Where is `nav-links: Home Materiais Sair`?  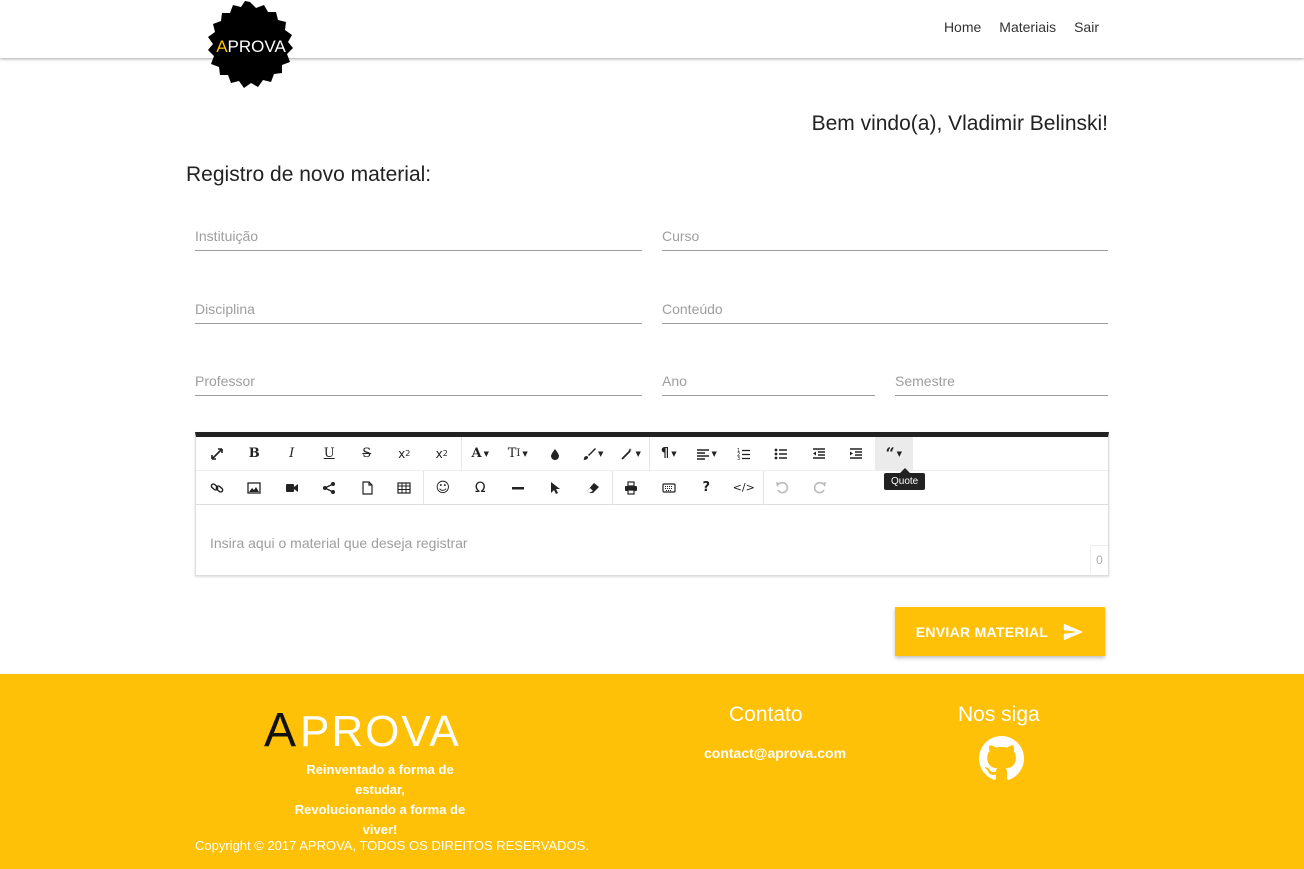 nav-links: Home Materiais Sair is located at coordinates (1012, 27).